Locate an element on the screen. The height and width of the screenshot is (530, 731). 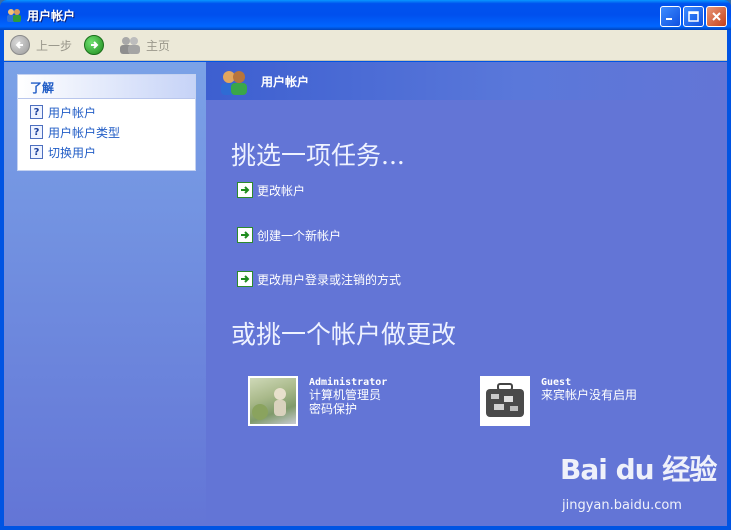
pick-account-heading: 或挑一个帐户做更改 is located at coordinates (344, 334).